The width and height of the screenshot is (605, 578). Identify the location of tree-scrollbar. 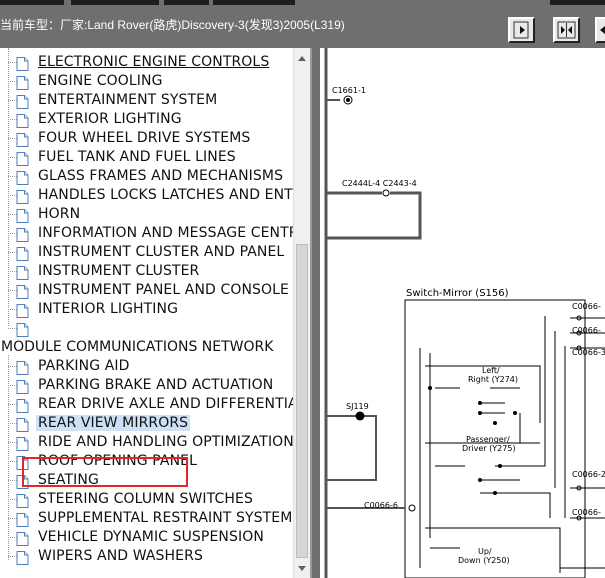
(301, 313).